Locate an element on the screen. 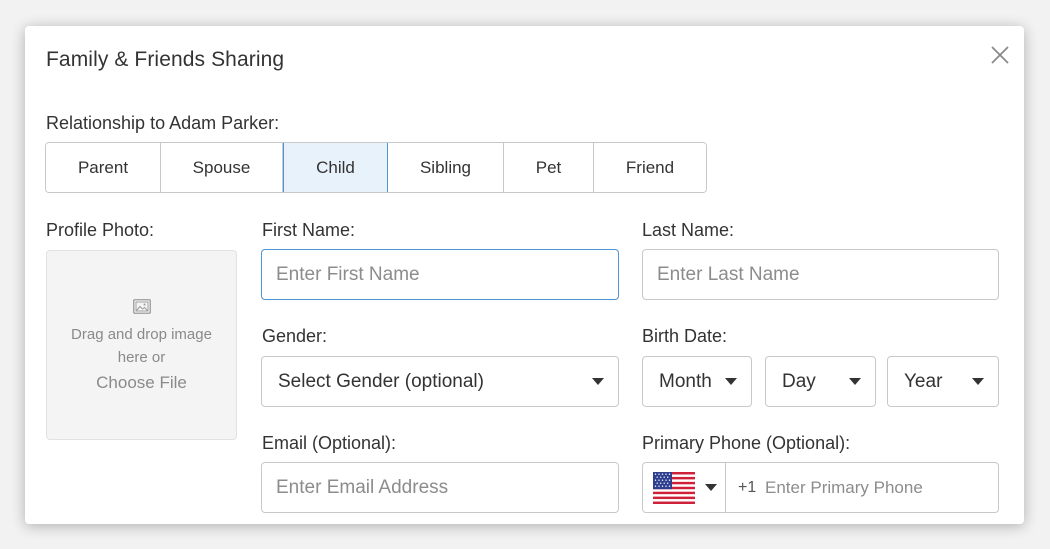  relationship-label: Relationship to Adam Parker: is located at coordinates (163, 123).